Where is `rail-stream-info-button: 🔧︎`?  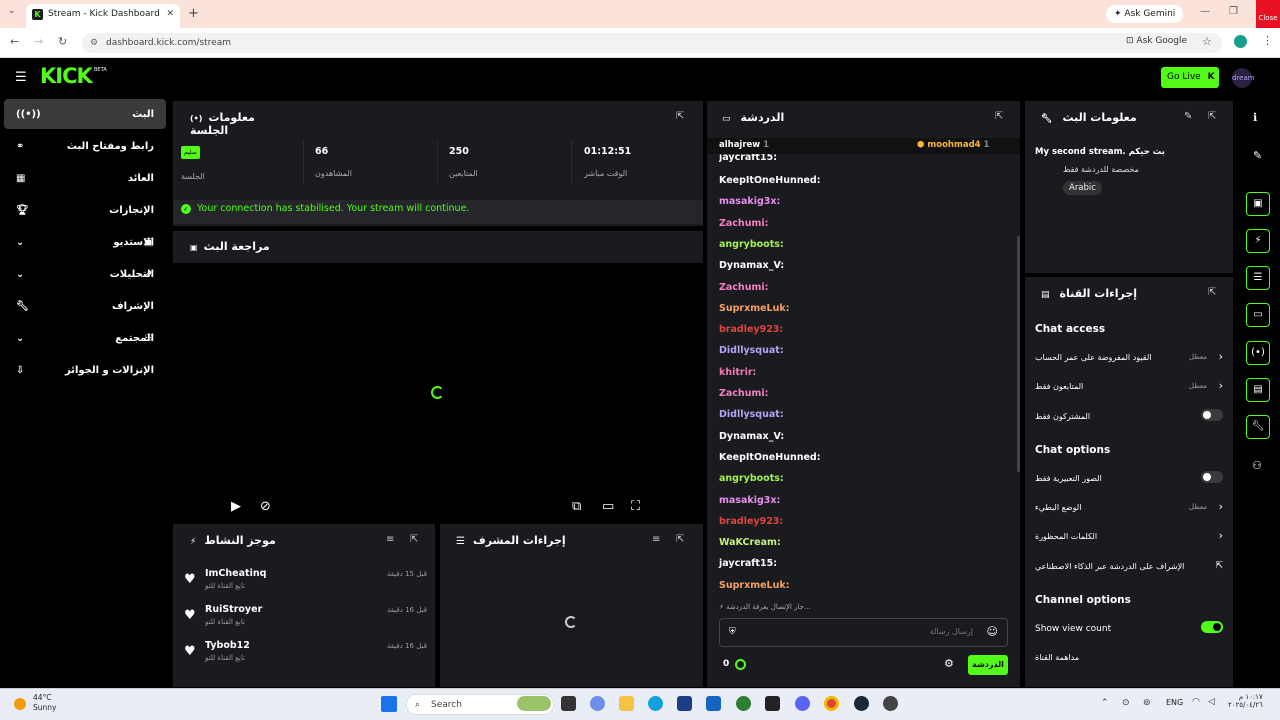
rail-stream-info-button: 🔧︎ is located at coordinates (1258, 427).